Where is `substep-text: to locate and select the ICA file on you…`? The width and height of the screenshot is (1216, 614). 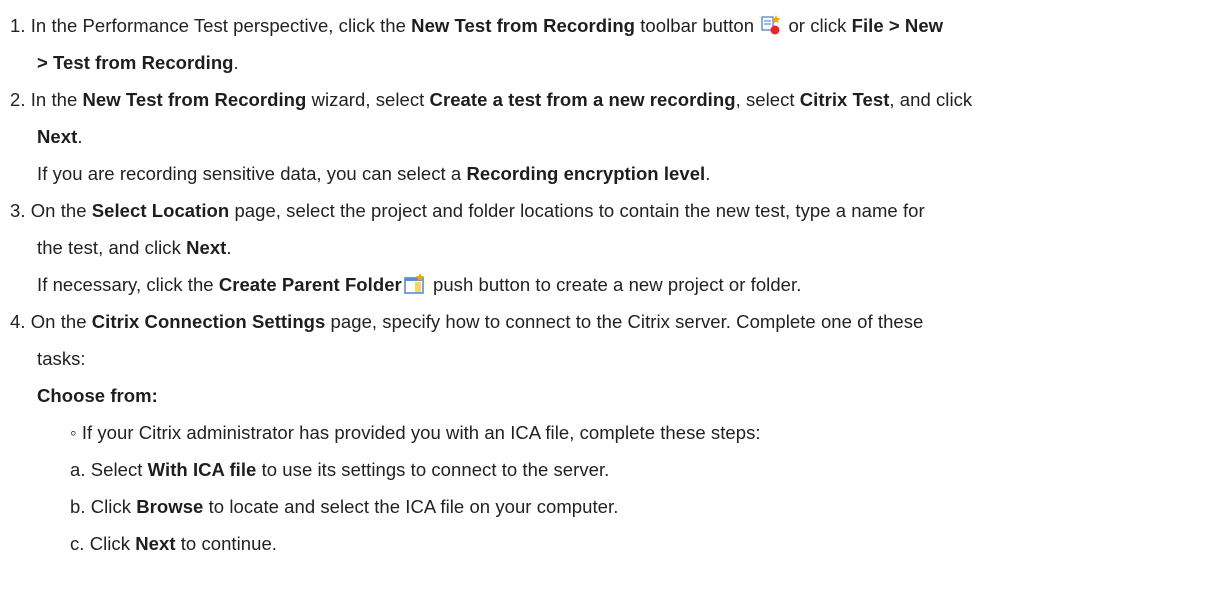
substep-text: to locate and select the ICA file on you… is located at coordinates (411, 506).